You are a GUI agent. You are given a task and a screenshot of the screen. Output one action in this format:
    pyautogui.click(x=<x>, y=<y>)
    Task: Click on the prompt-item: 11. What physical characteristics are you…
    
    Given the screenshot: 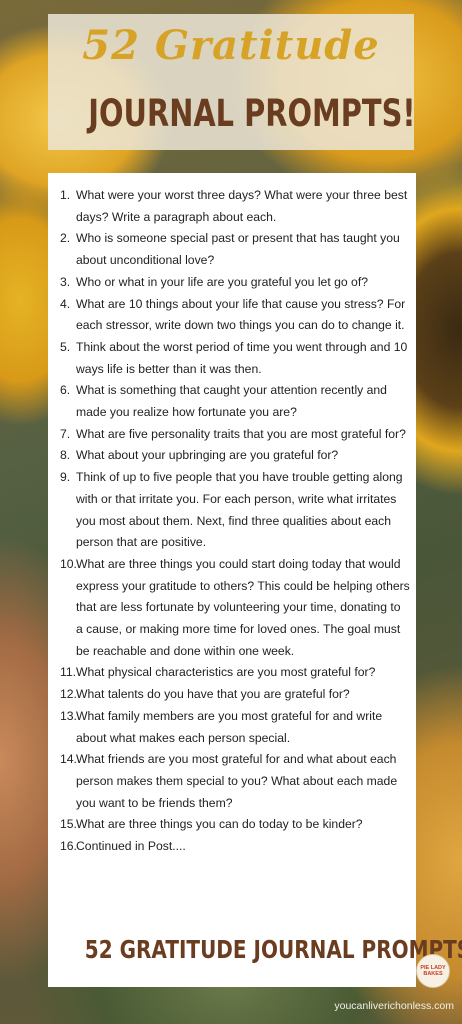 What is the action you would take?
    pyautogui.click(x=235, y=673)
    